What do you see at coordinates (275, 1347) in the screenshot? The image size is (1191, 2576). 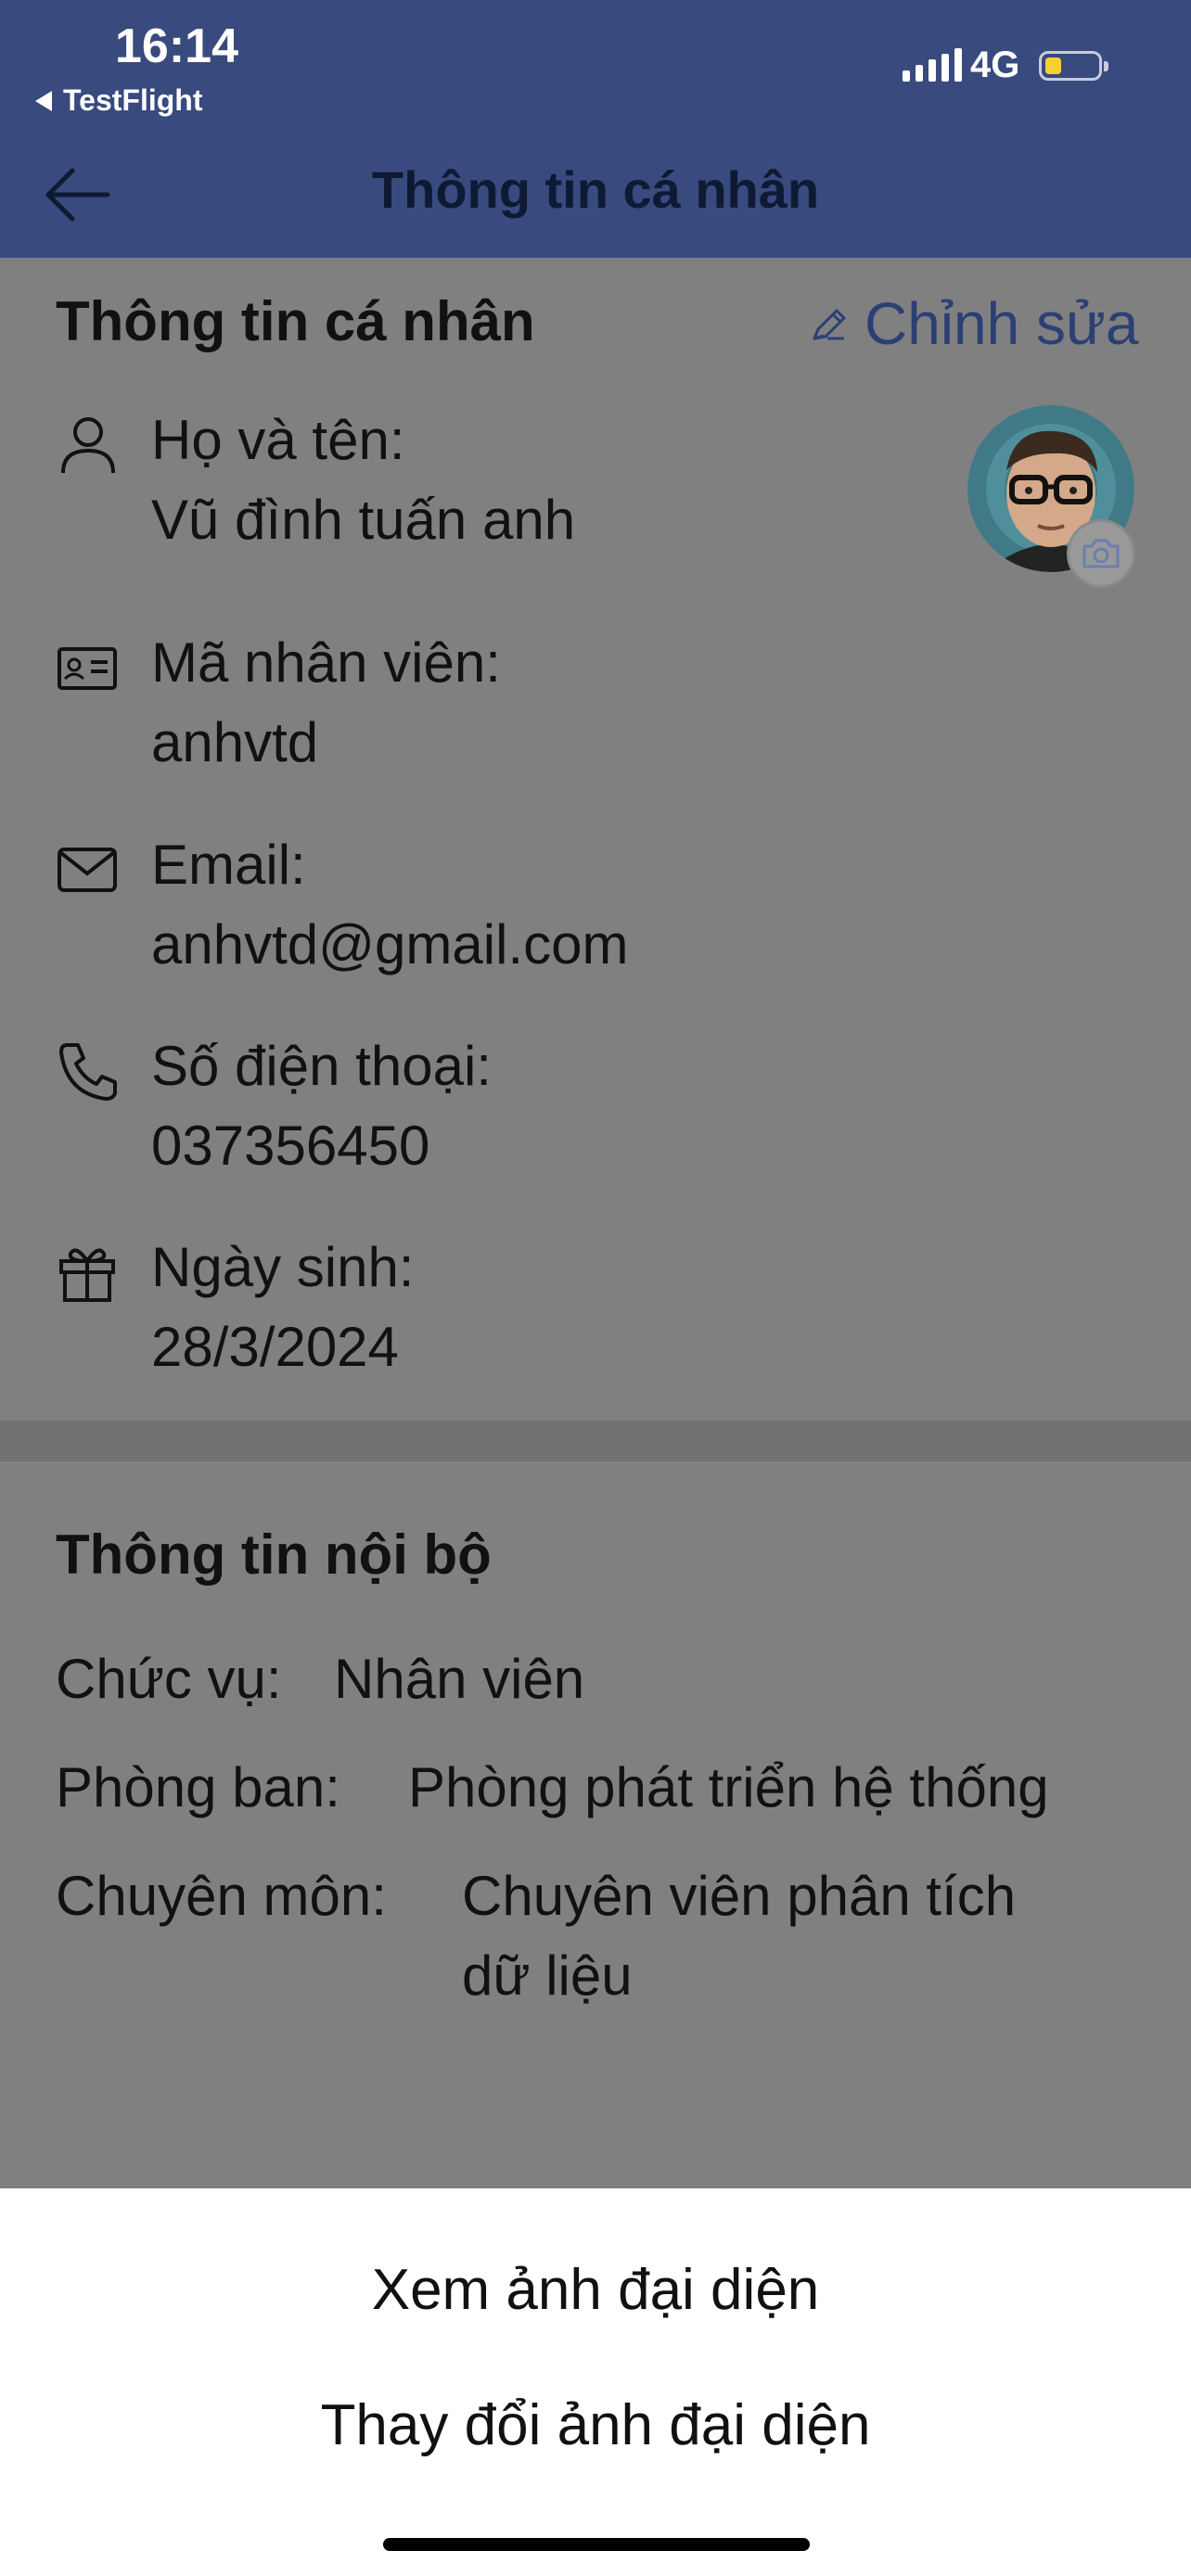 I see `field-value: 28/3/2024` at bounding box center [275, 1347].